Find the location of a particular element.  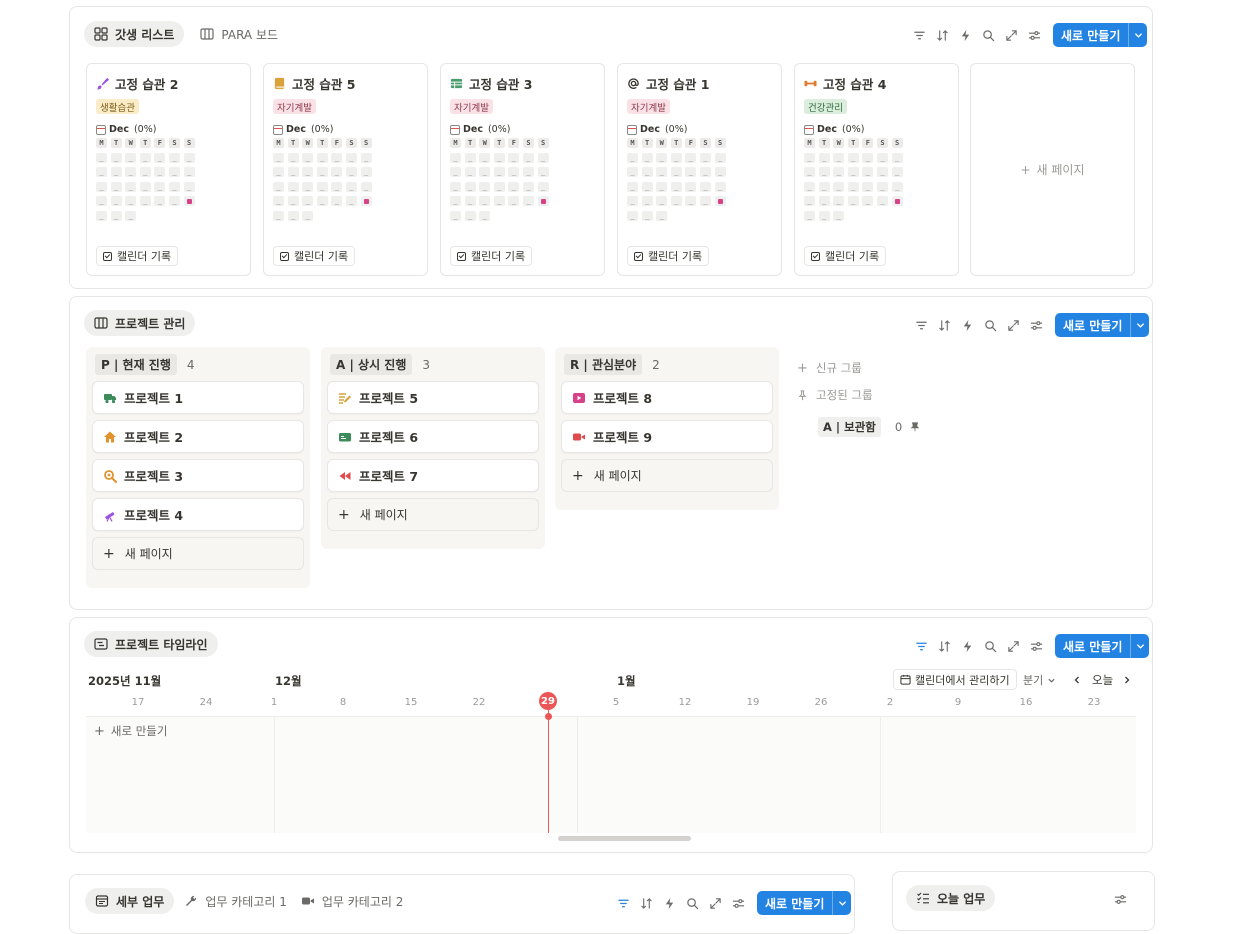

tab-project-timeline: 프로젝트 타임라인 is located at coordinates (151, 644).